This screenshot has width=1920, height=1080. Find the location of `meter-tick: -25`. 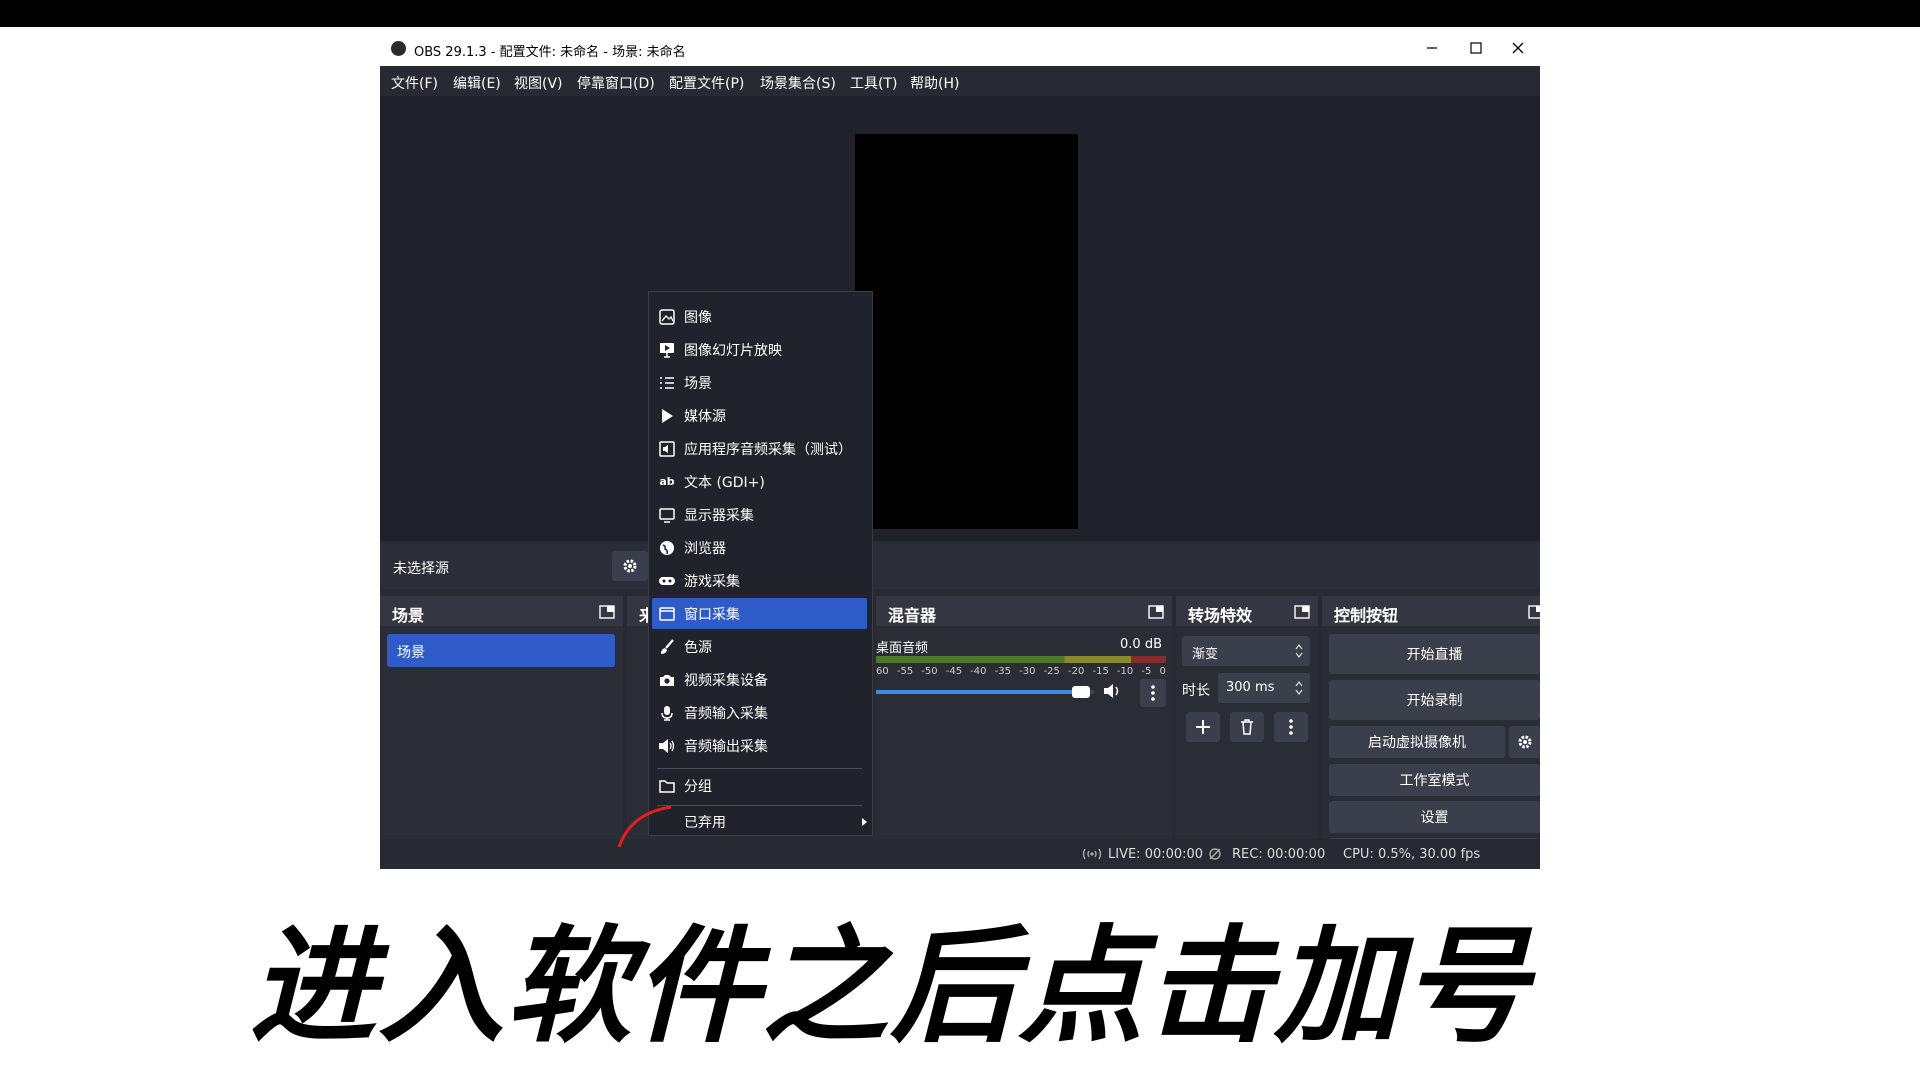

meter-tick: -25 is located at coordinates (1051, 671).